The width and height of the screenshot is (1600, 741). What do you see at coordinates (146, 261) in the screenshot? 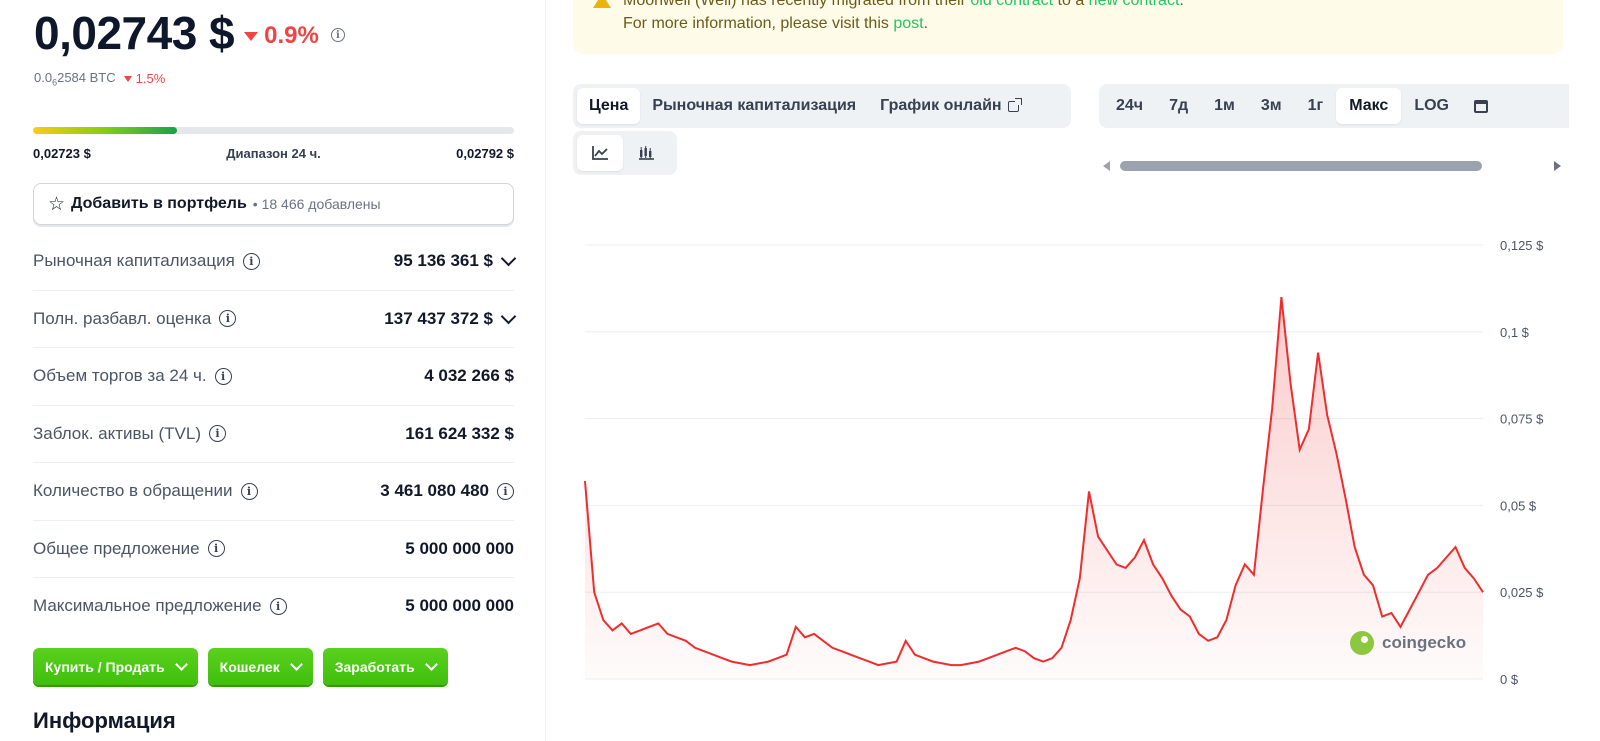
I see `stat-label: Рыночная капитализация i` at bounding box center [146, 261].